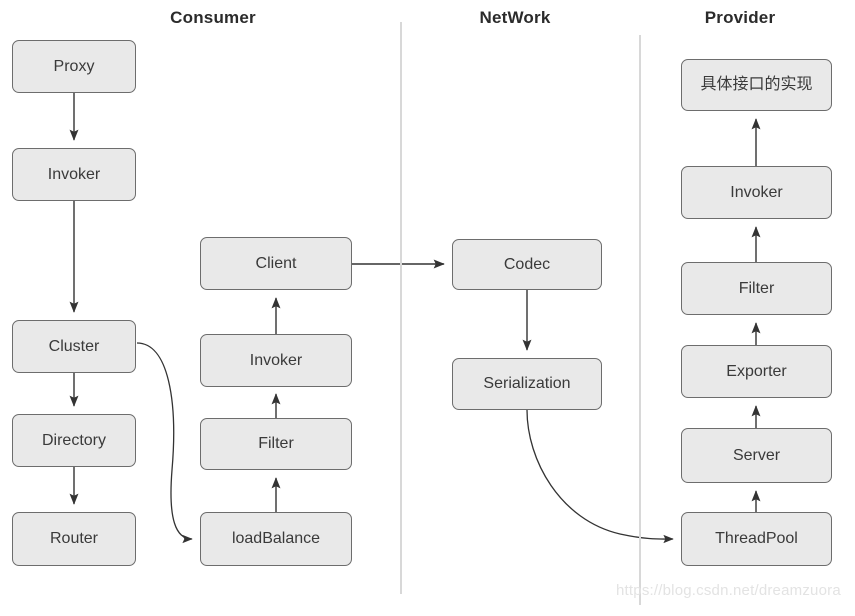 The image size is (855, 616). What do you see at coordinates (756, 371) in the screenshot?
I see `node-exporter: Exporter` at bounding box center [756, 371].